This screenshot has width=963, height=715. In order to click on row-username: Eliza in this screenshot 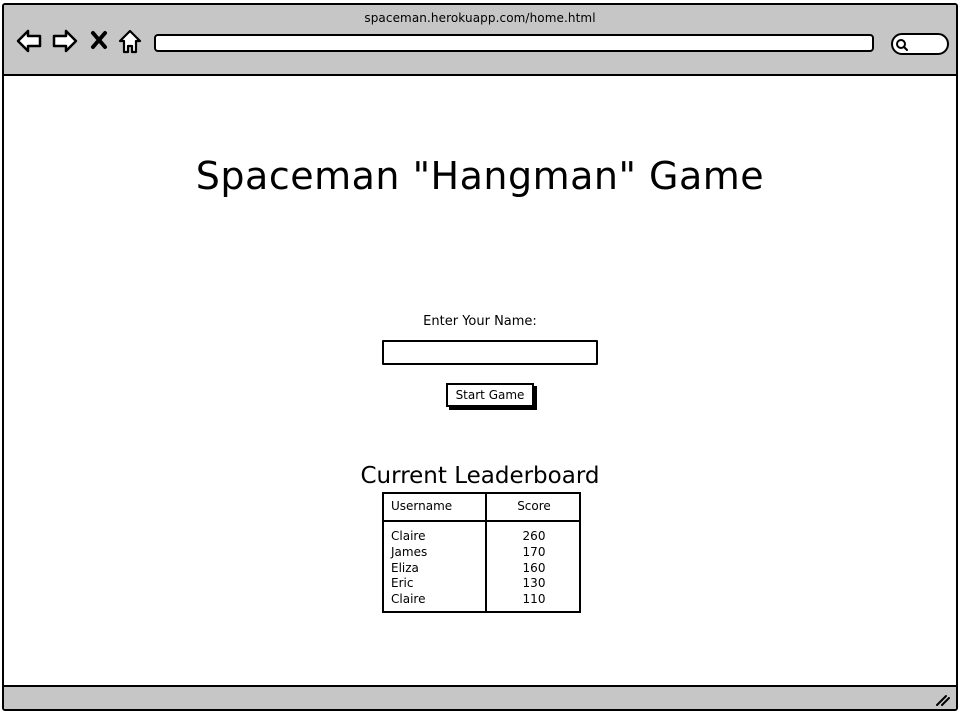, I will do `click(405, 567)`.